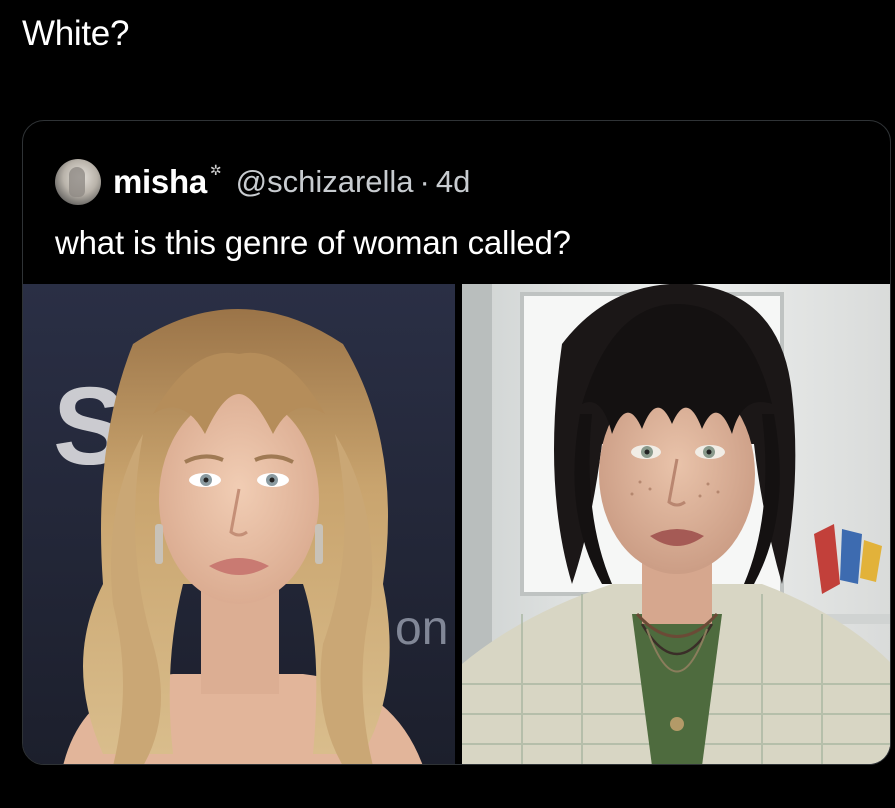  What do you see at coordinates (421, 628) in the screenshot?
I see `backdrop-sign: on` at bounding box center [421, 628].